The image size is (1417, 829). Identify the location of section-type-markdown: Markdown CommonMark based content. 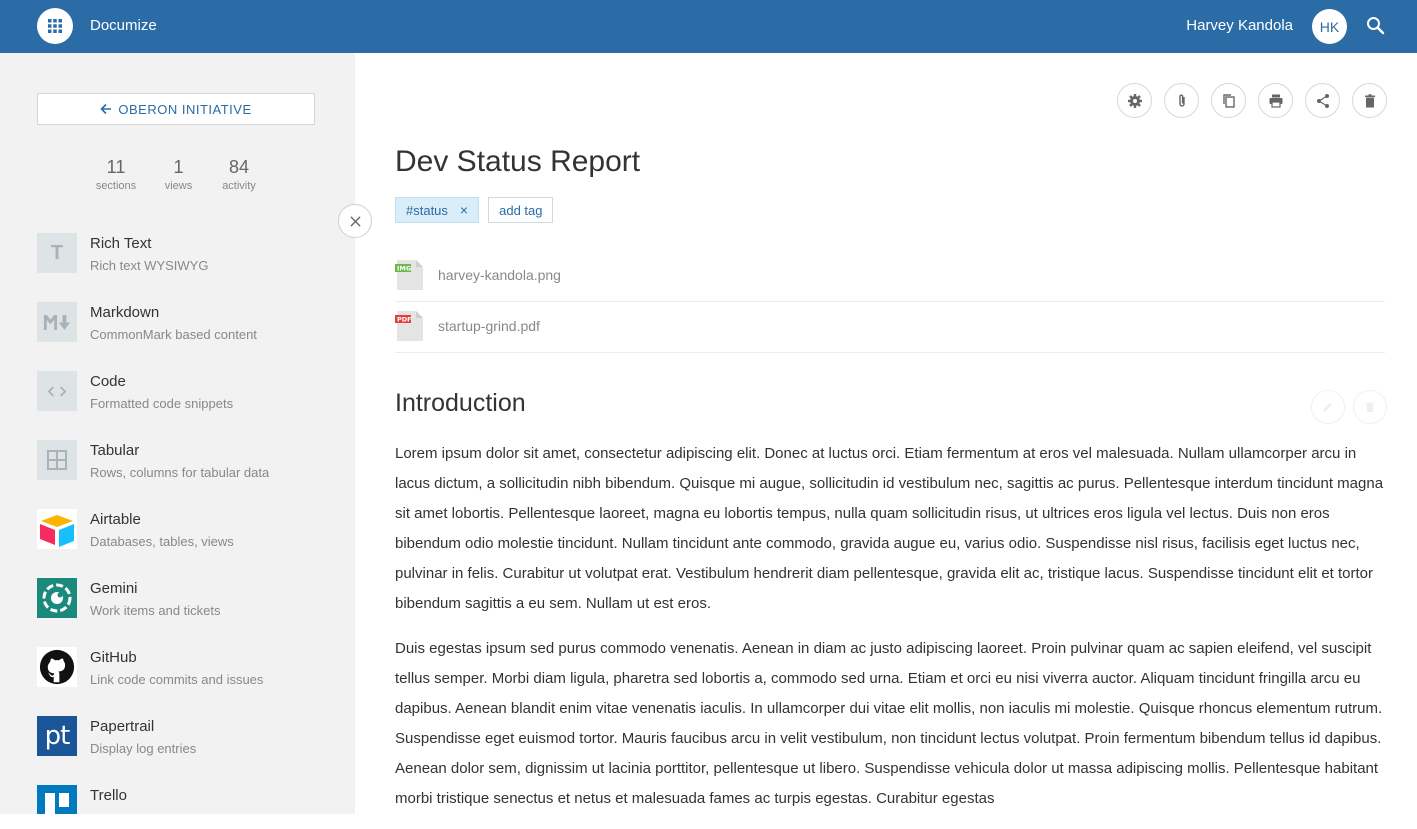
(187, 336).